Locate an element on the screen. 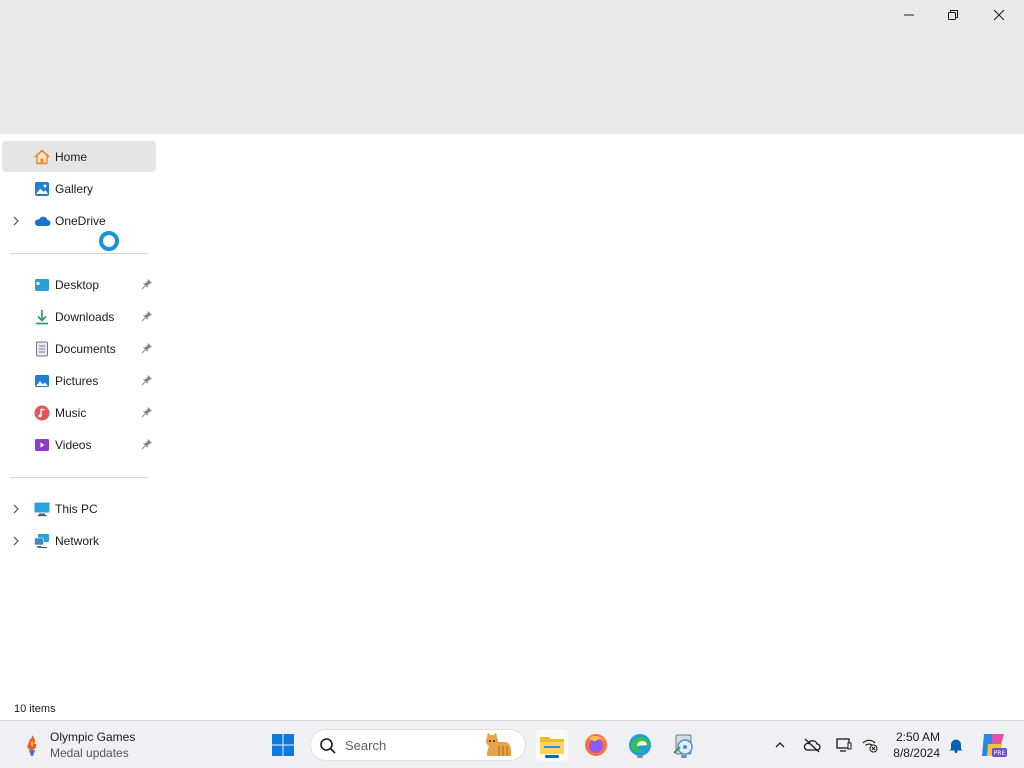 This screenshot has width=1024, height=768. widget-subtitle: Medal updates is located at coordinates (89, 753).